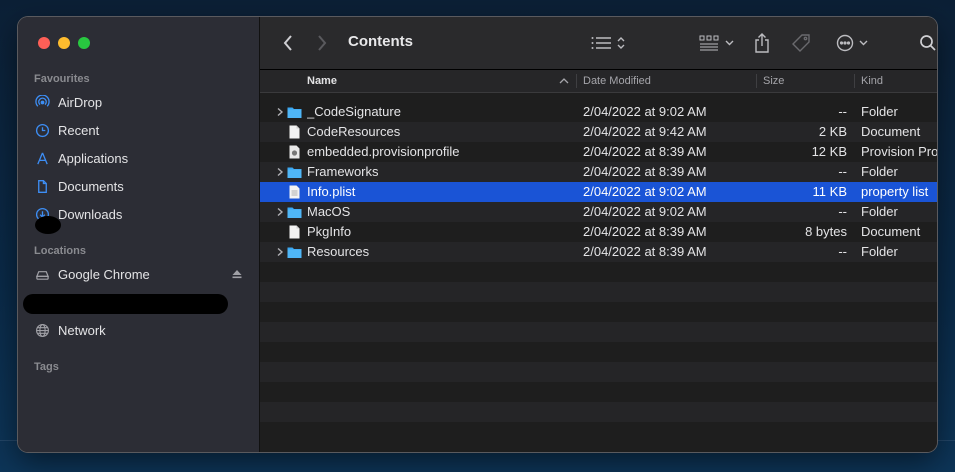  Describe the element at coordinates (80, 102) in the screenshot. I see `sidebar-item-label: AirDrop` at that location.